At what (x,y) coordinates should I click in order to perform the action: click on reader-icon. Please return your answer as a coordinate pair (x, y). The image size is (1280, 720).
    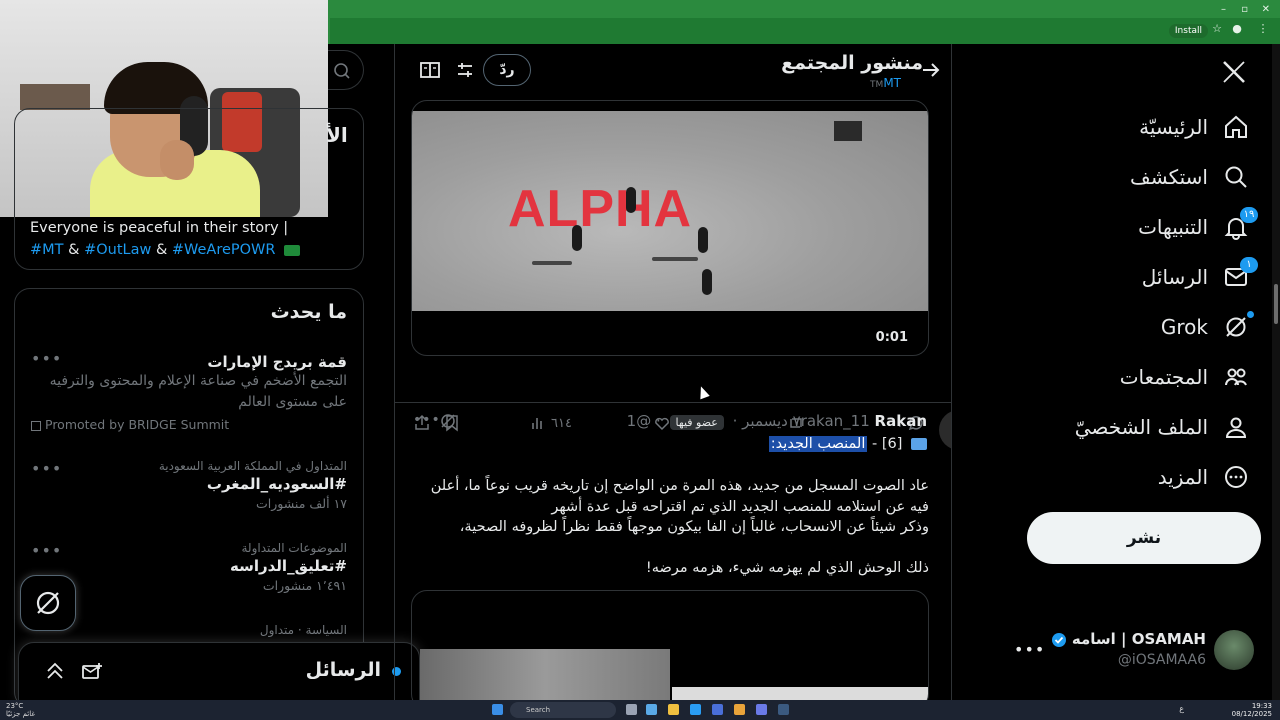
    Looking at the image, I should click on (430, 70).